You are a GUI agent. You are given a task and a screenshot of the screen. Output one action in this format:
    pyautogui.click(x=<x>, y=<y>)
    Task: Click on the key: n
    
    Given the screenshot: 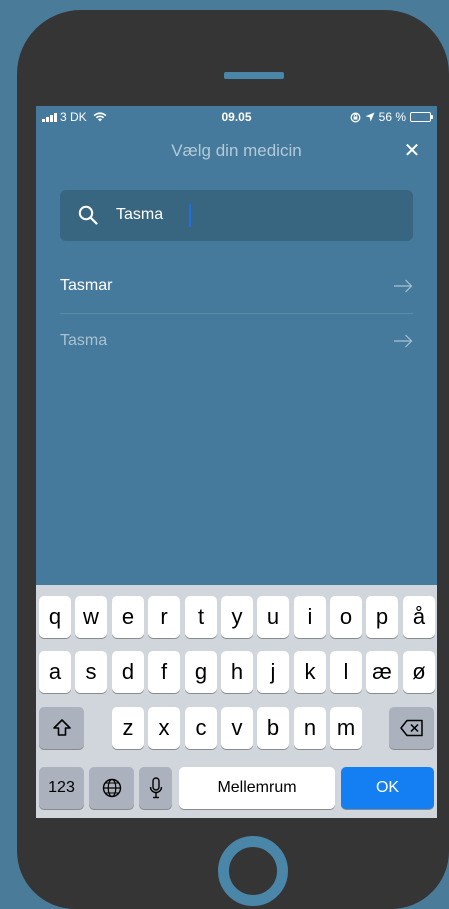 What is the action you would take?
    pyautogui.click(x=310, y=728)
    